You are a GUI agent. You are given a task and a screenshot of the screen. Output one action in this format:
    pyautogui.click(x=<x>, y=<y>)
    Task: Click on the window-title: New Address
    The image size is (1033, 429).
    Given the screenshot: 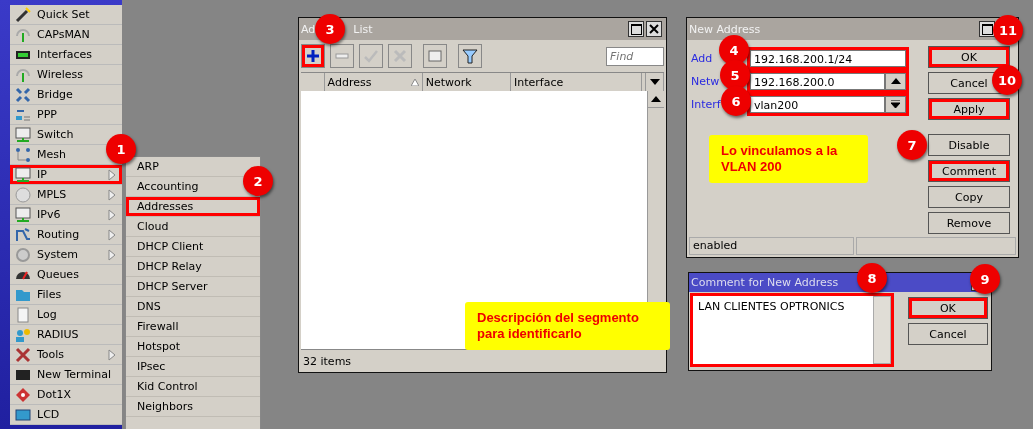 What is the action you would take?
    pyautogui.click(x=725, y=29)
    